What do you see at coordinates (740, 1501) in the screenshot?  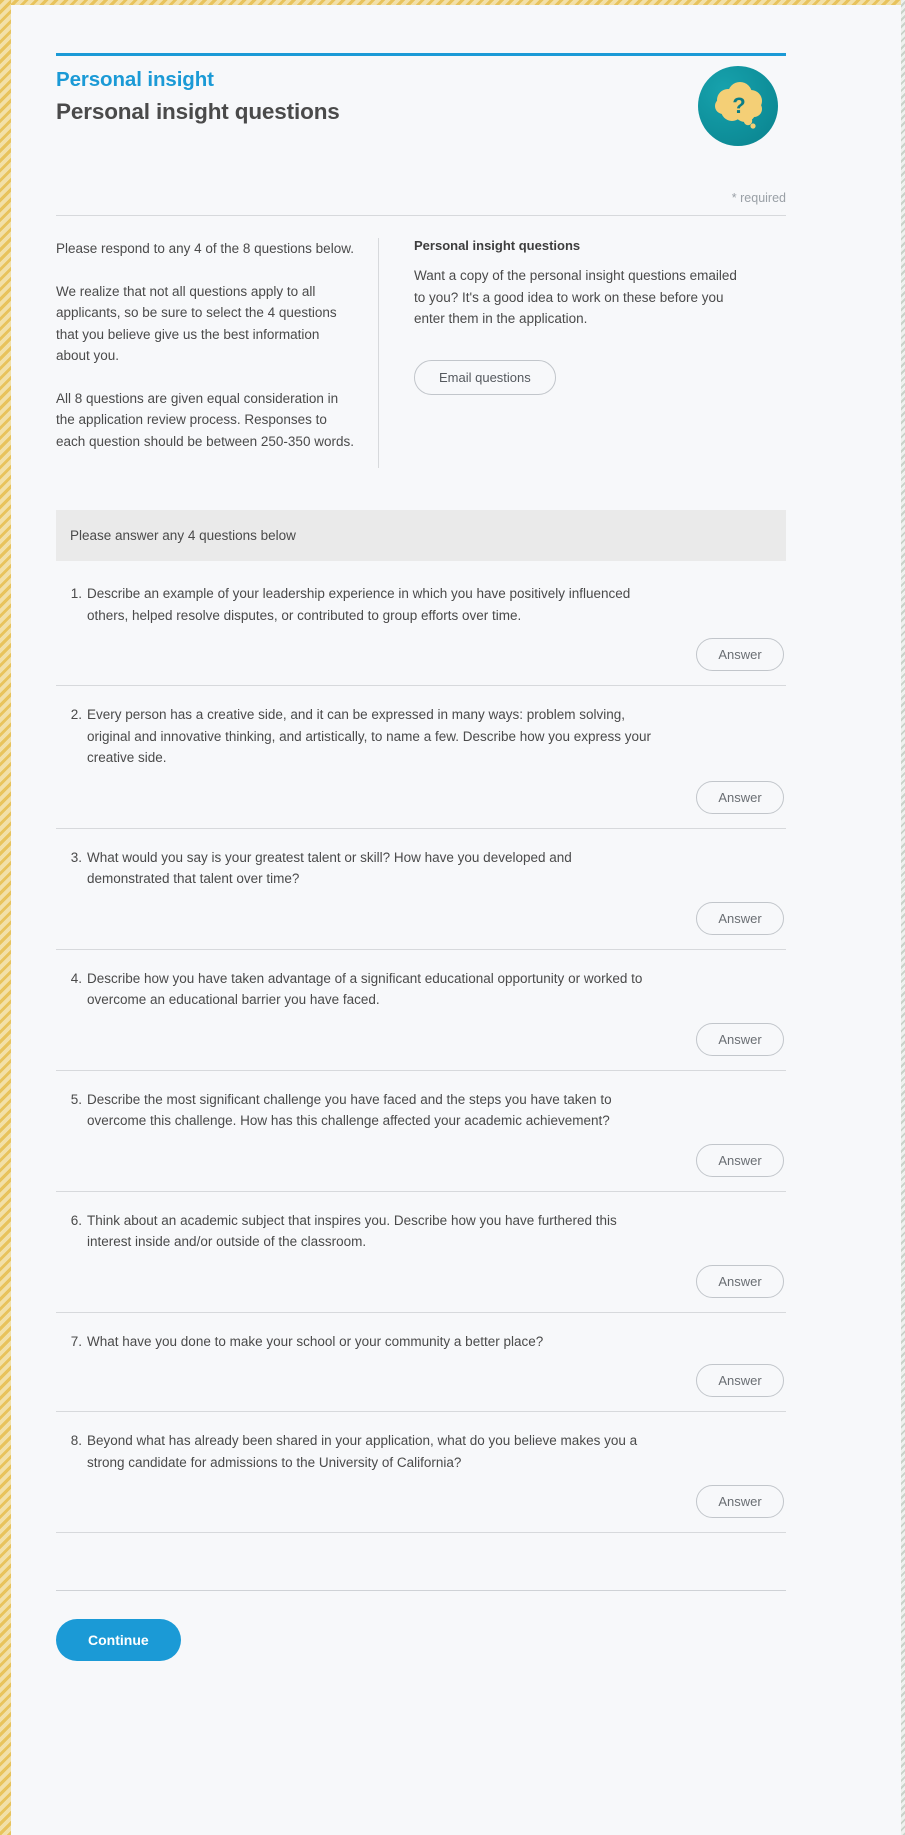 I see `answer-button-8: Answer` at bounding box center [740, 1501].